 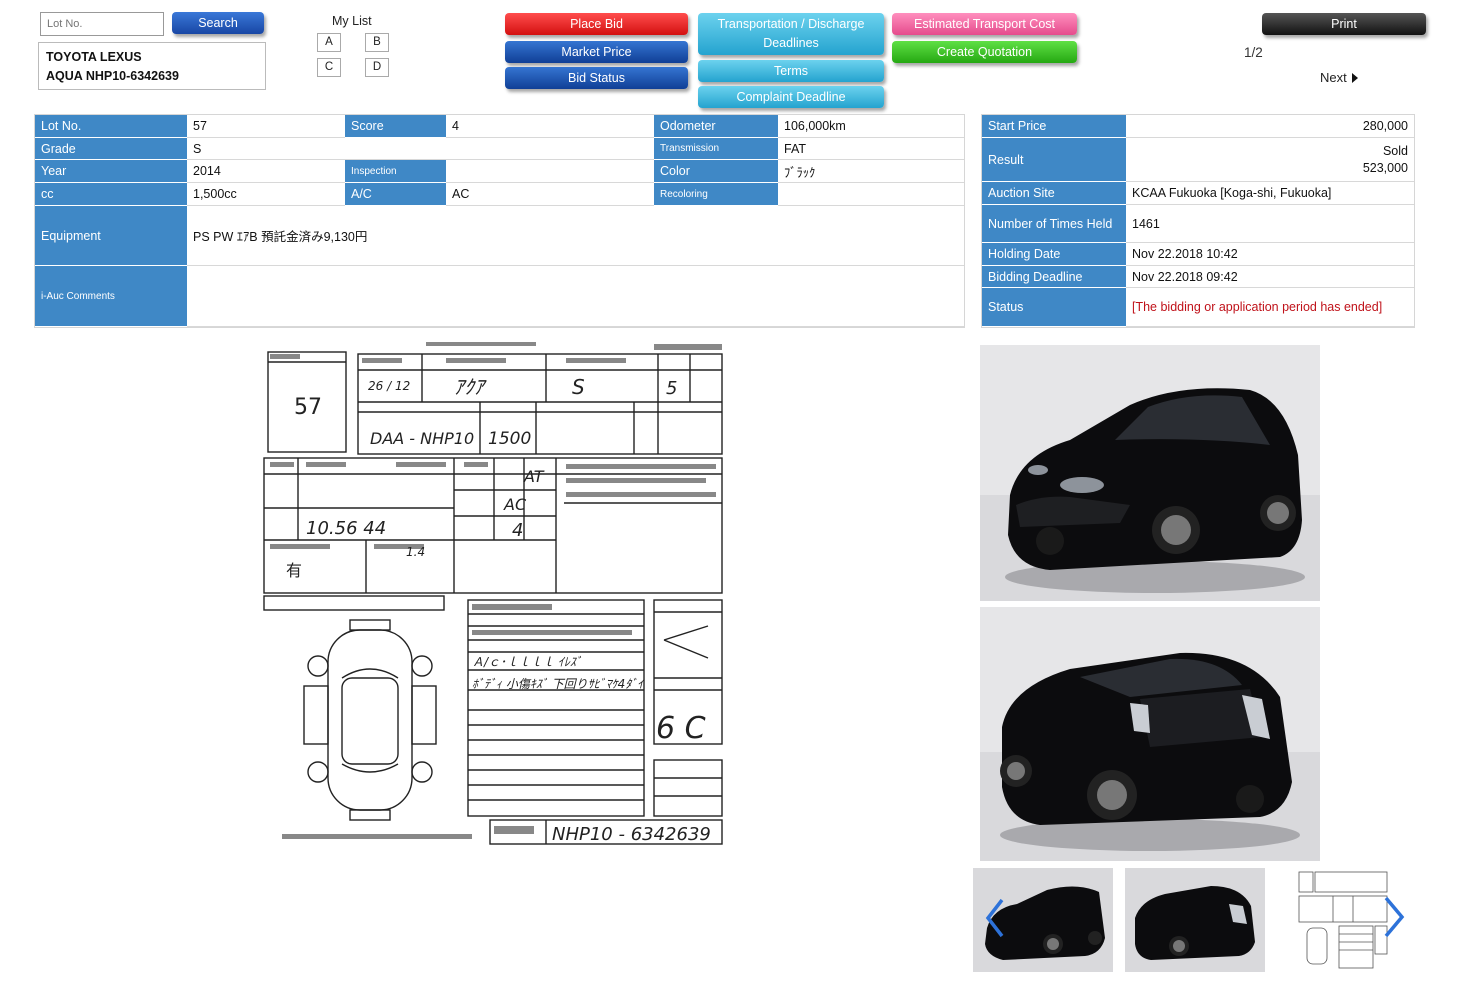 I want to click on sheet-doors: 5, so click(x=671, y=388).